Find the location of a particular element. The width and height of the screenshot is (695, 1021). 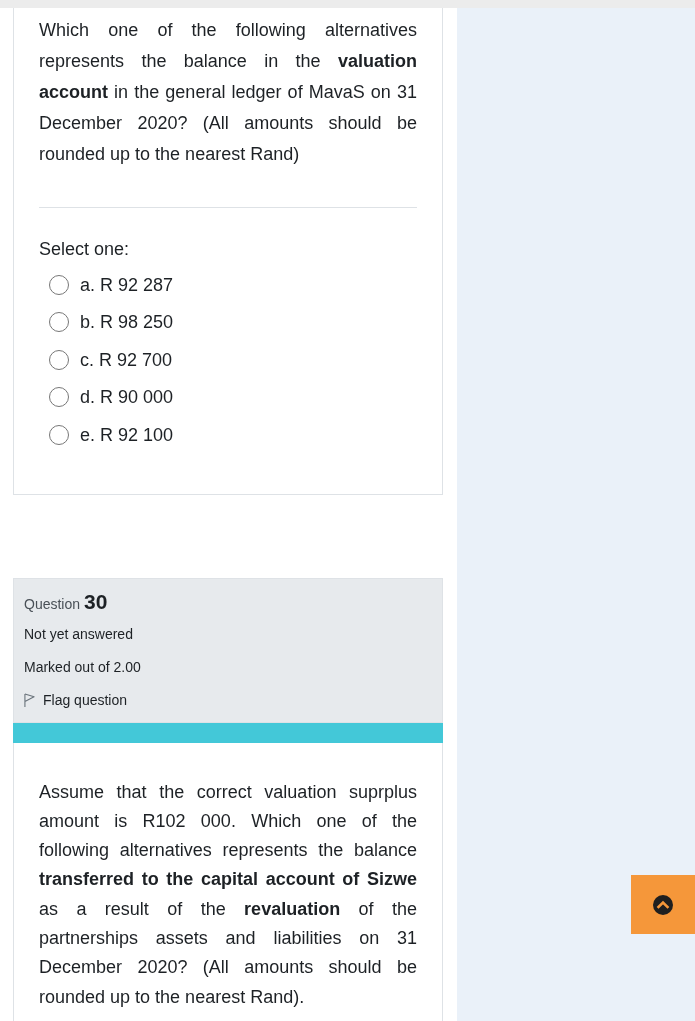

chevron-up-circle-icon is located at coordinates (663, 904).